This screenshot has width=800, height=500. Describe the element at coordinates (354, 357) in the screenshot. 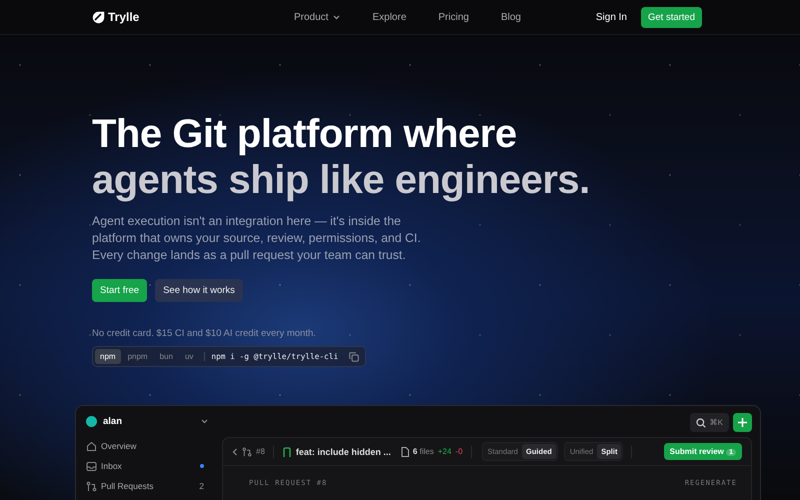

I see `copy-icon` at that location.